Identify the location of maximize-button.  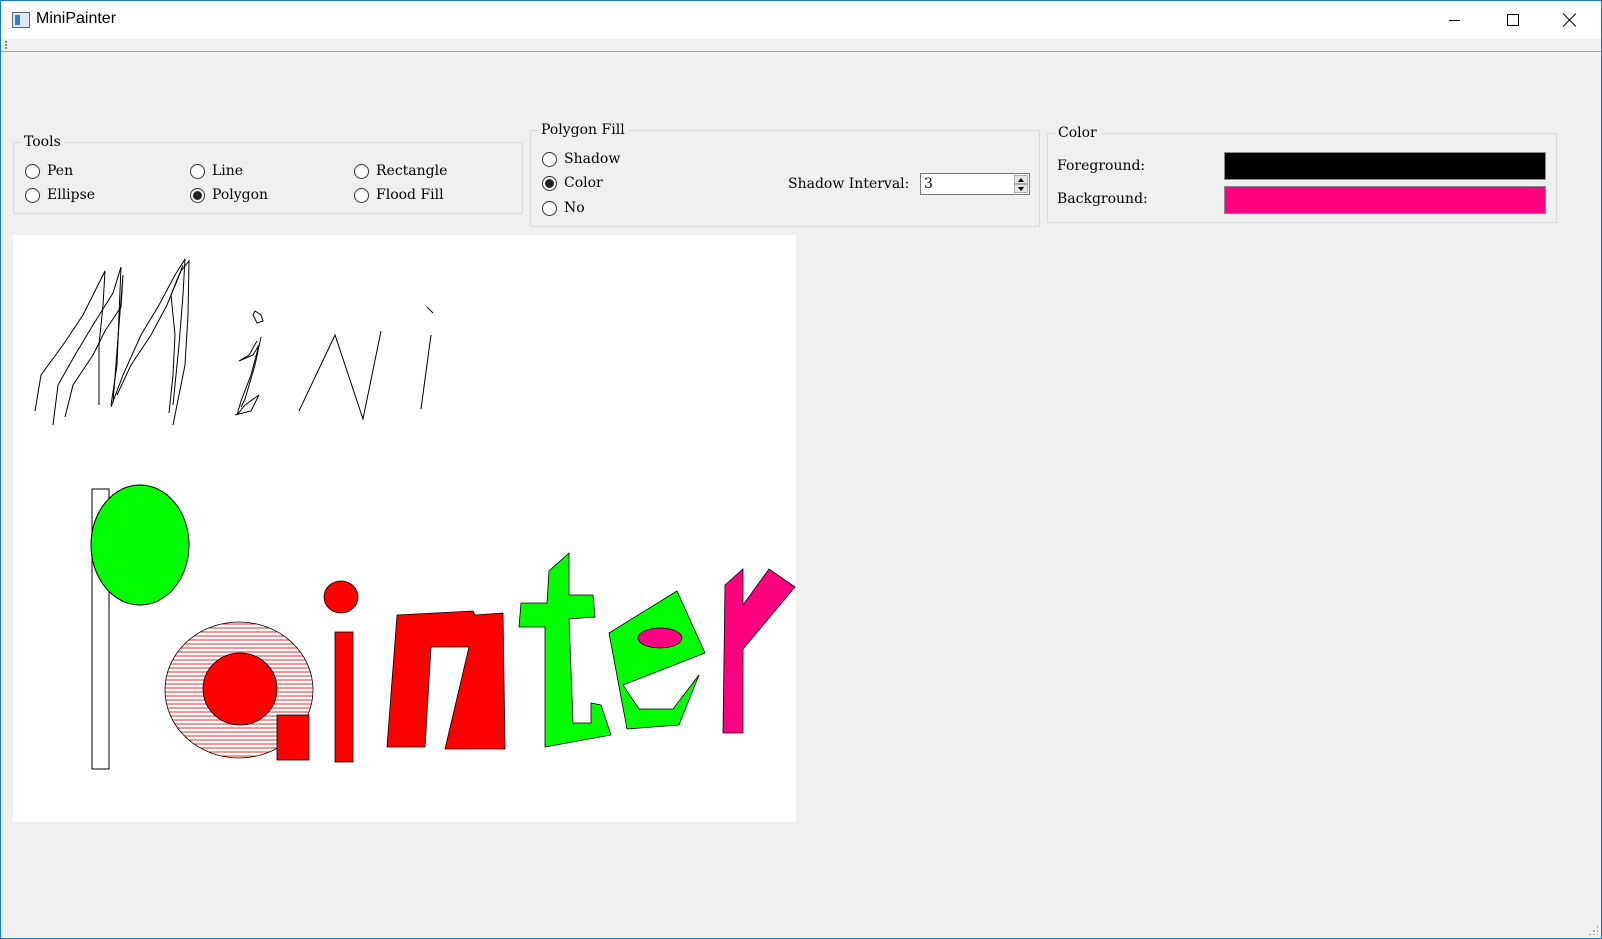
(1513, 20).